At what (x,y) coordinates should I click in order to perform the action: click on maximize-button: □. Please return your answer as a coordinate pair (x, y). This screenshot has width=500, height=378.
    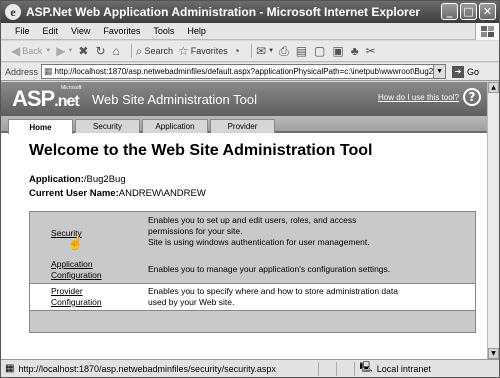
    Looking at the image, I should click on (468, 11).